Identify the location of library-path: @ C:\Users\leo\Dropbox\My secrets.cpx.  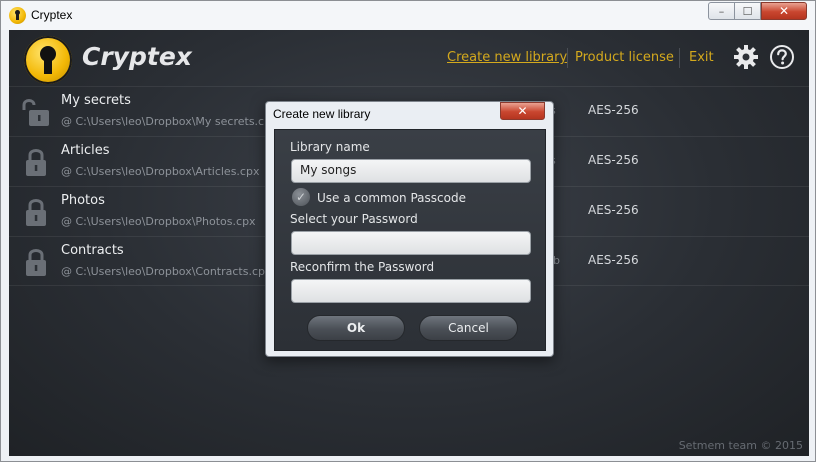
(169, 121).